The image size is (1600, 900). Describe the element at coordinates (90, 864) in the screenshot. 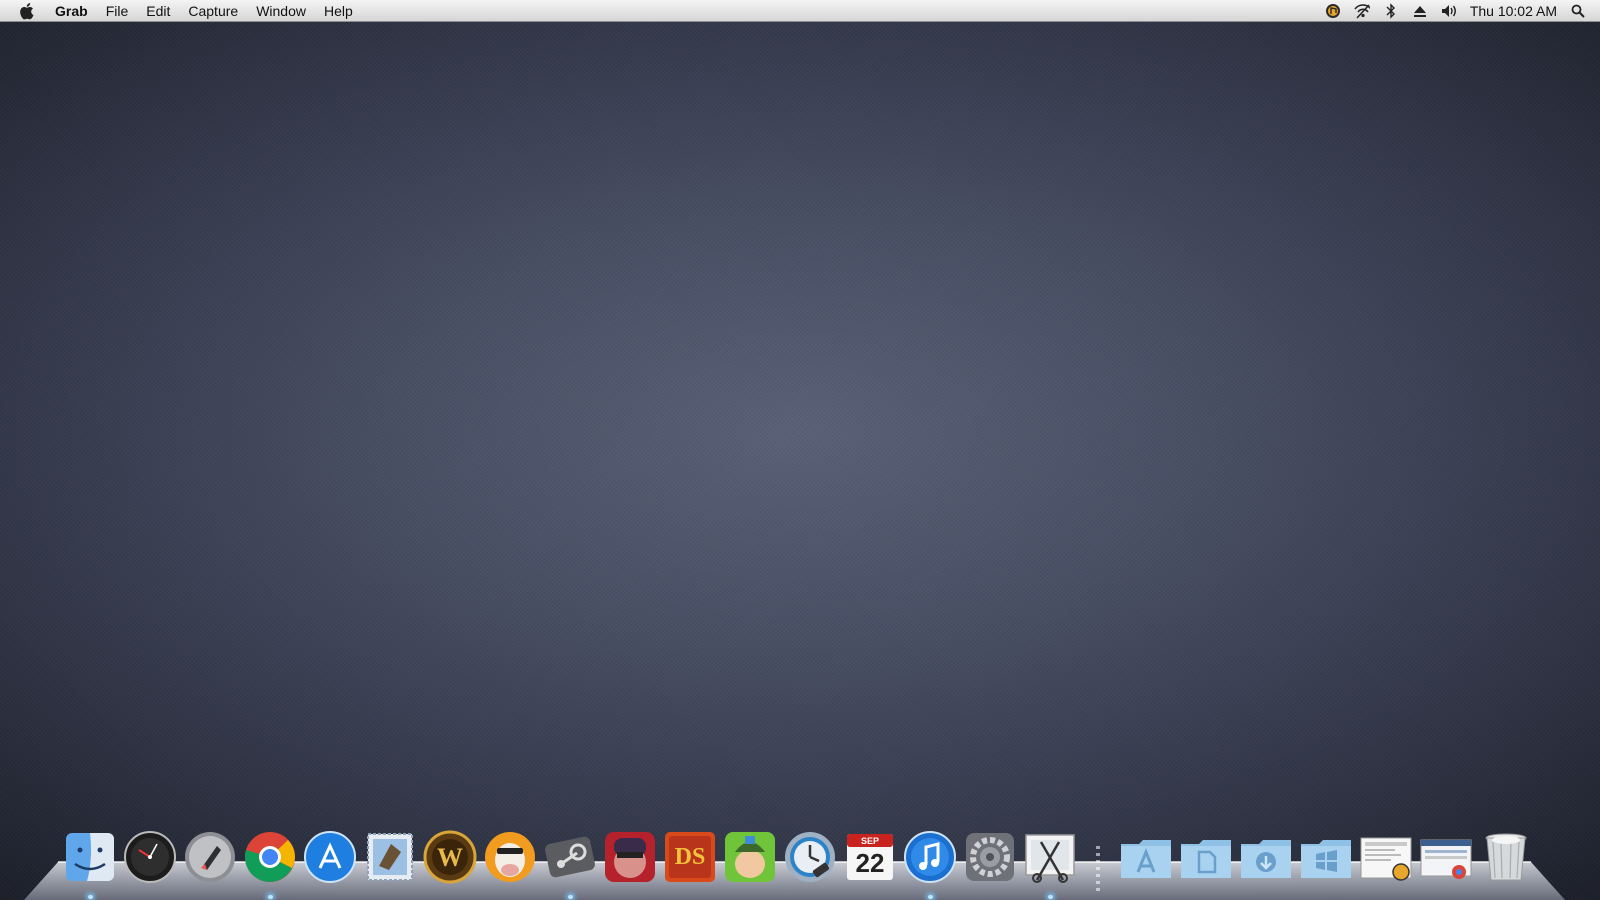

I see `finder-icon` at that location.